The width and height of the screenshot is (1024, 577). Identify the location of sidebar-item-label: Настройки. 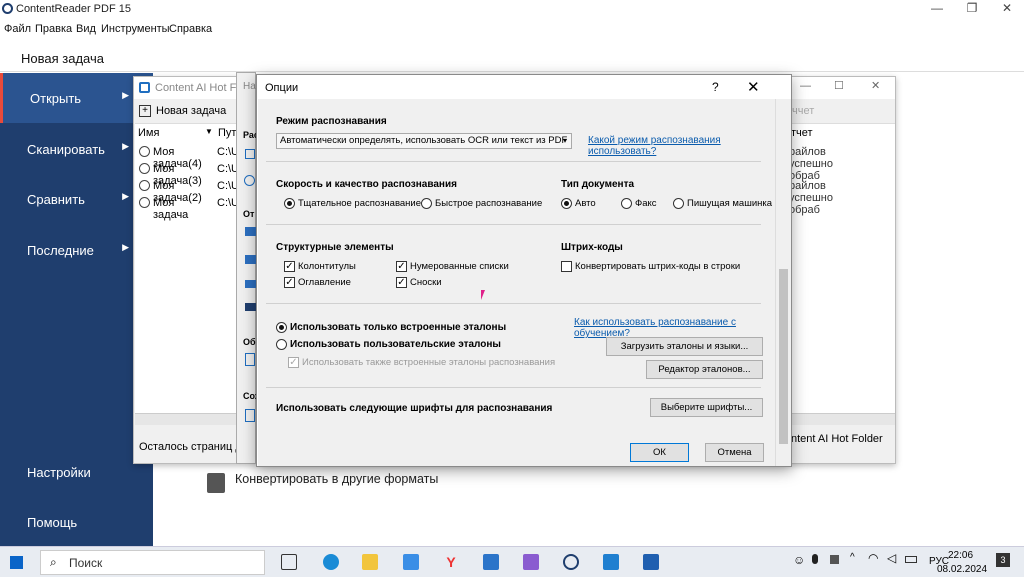
(59, 472).